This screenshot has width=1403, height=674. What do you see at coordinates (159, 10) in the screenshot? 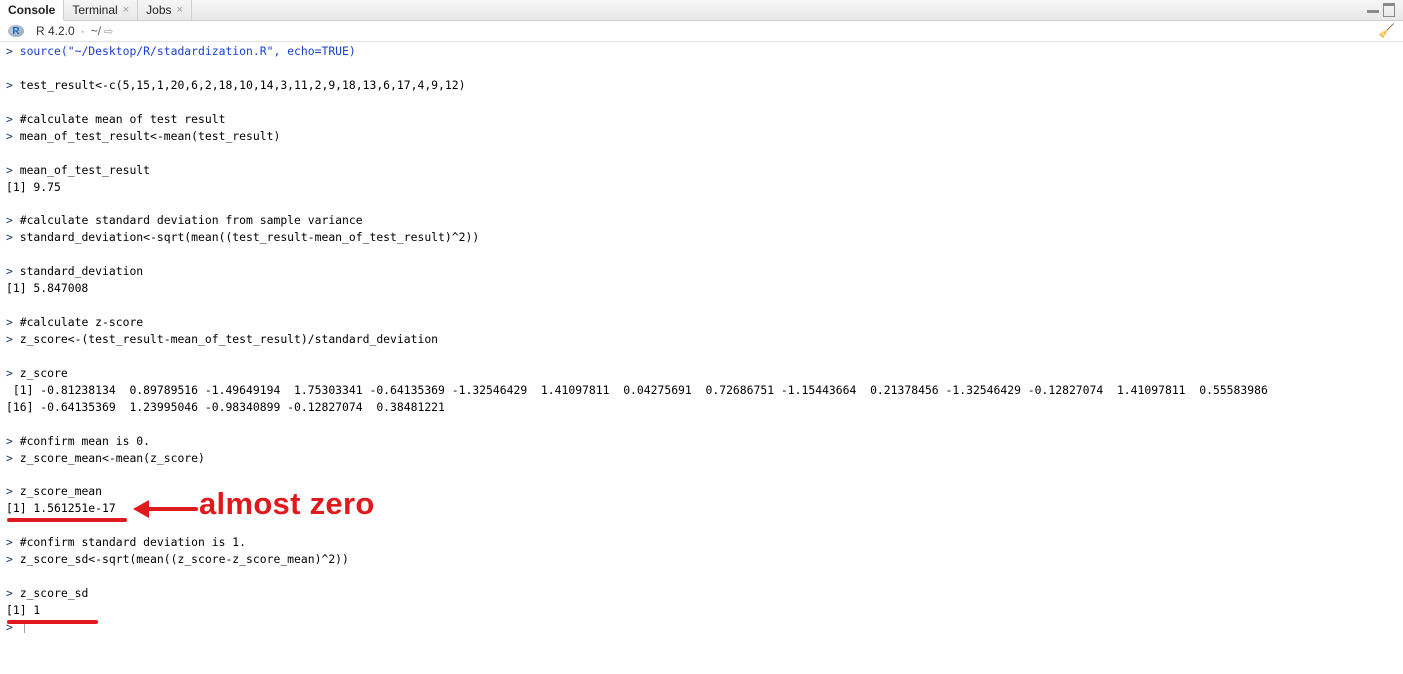
I see `tab-jobs-label: Jobs` at bounding box center [159, 10].